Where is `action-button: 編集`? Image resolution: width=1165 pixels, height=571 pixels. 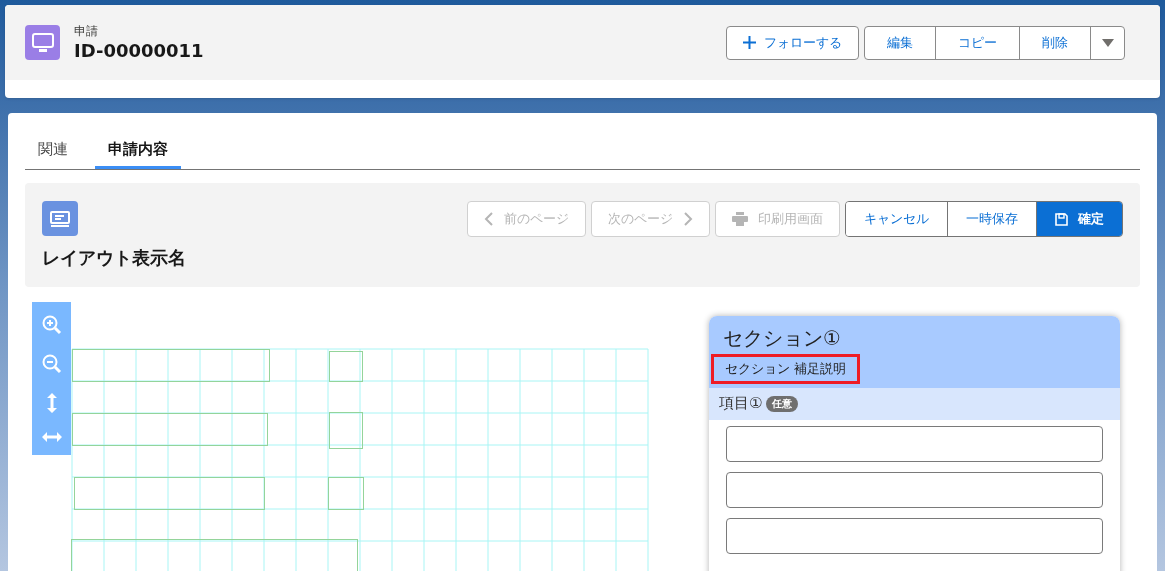 action-button: 編集 is located at coordinates (900, 42).